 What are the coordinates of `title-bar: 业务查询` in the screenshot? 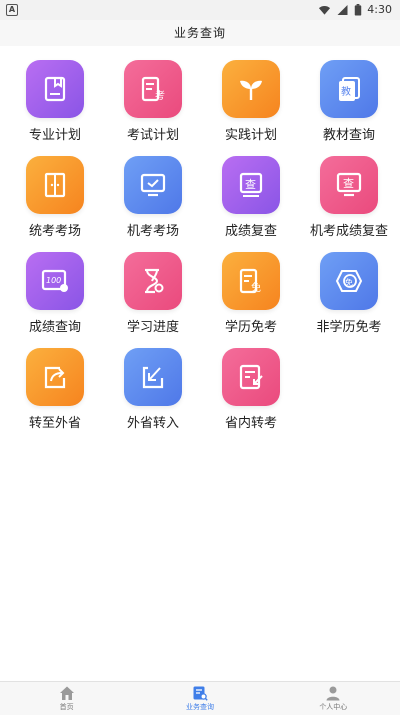 It's located at (200, 33).